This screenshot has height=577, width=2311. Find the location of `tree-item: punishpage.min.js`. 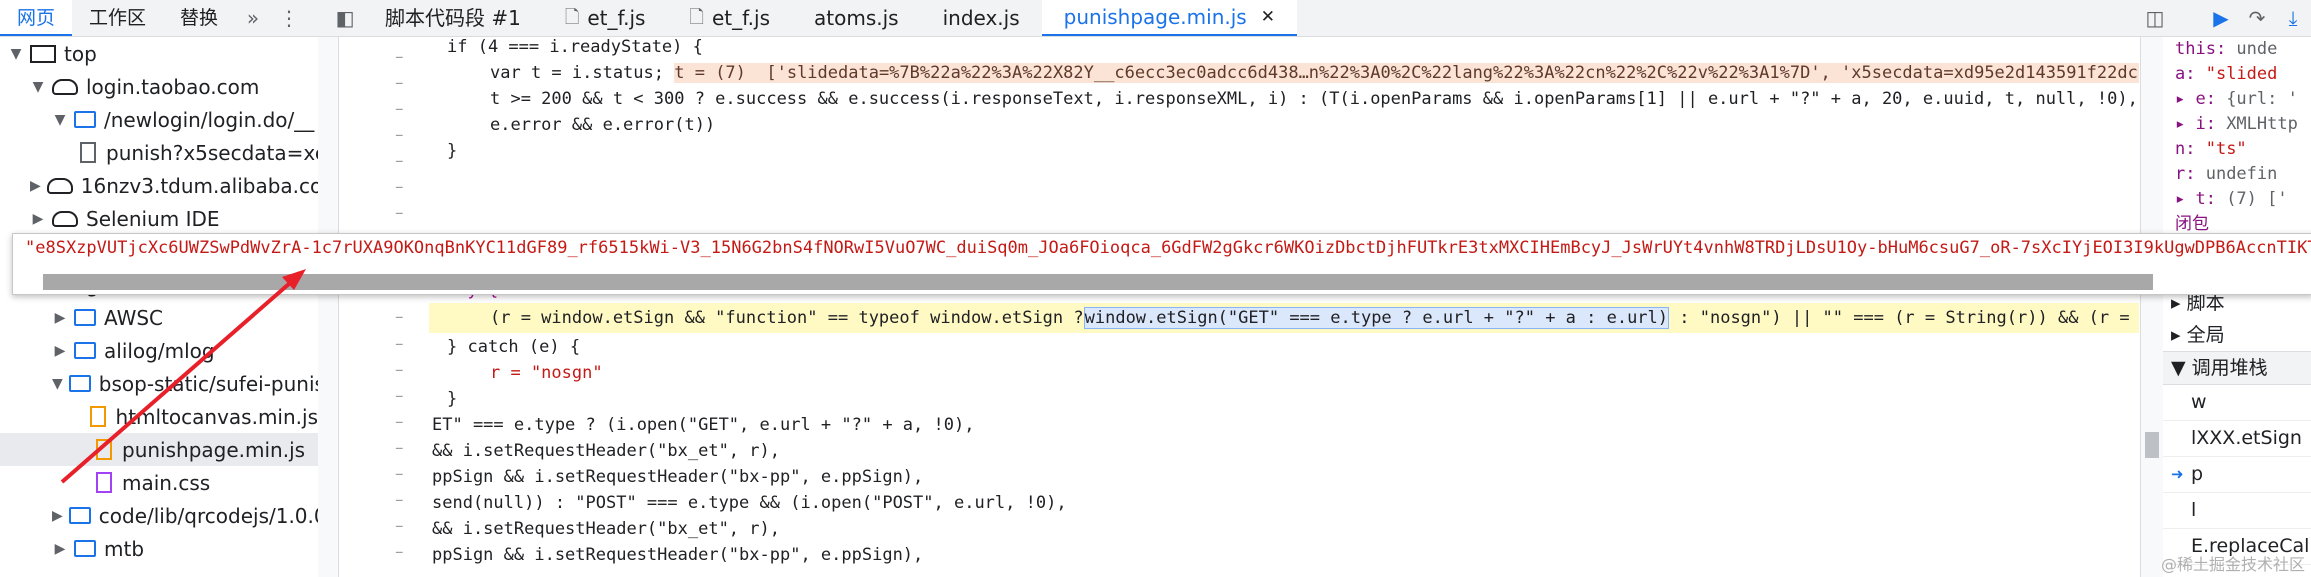

tree-item: punishpage.min.js is located at coordinates (159, 449).